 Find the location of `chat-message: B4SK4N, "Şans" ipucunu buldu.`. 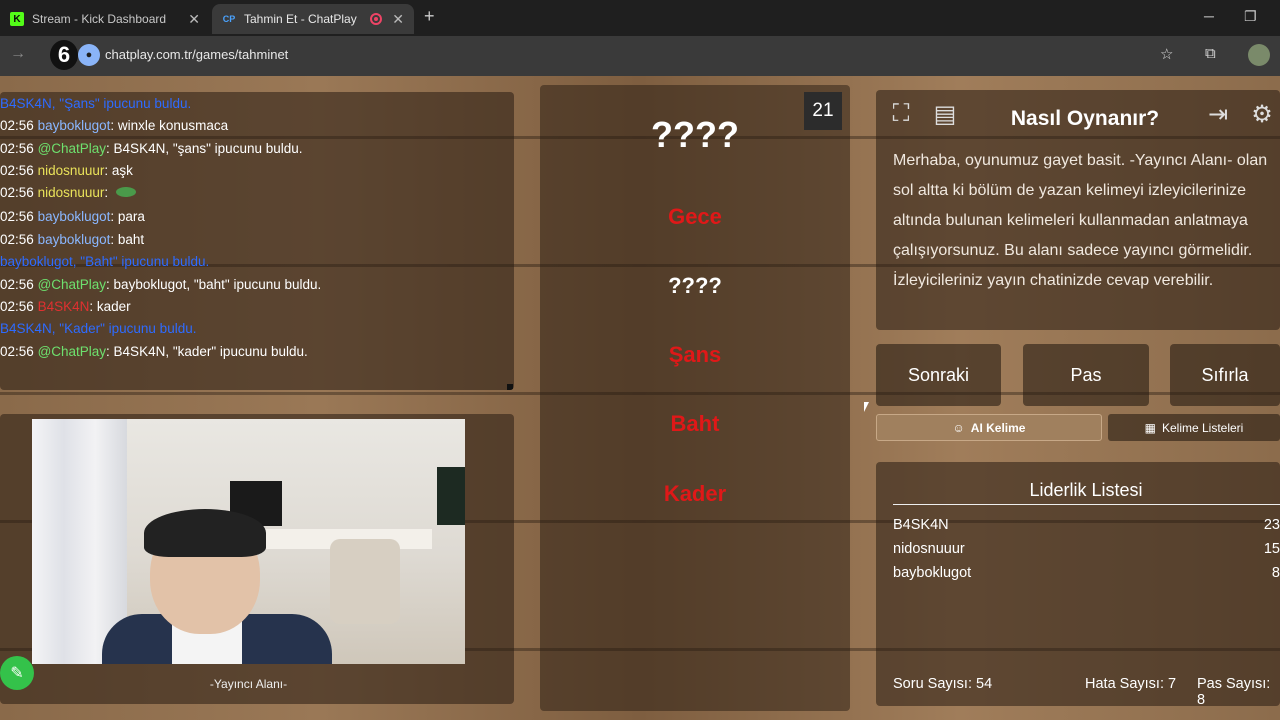

chat-message: B4SK4N, "Şans" ipucunu buldu. is located at coordinates (96, 103).